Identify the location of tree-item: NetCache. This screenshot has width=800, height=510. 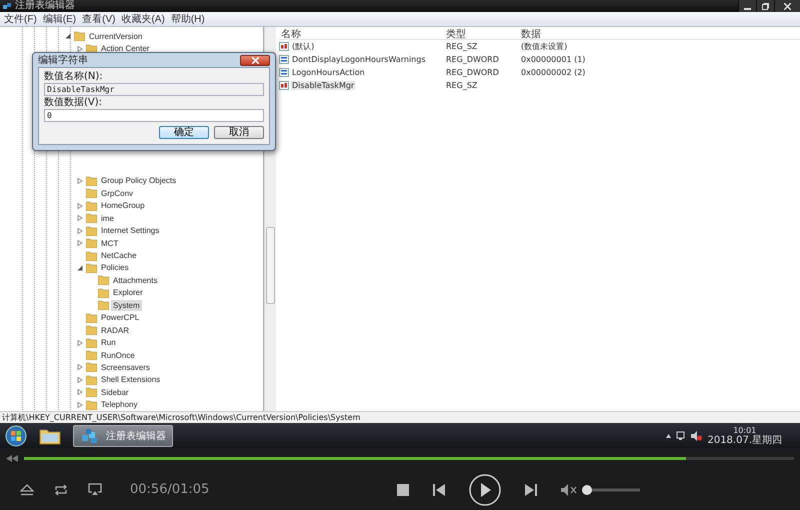
(119, 256).